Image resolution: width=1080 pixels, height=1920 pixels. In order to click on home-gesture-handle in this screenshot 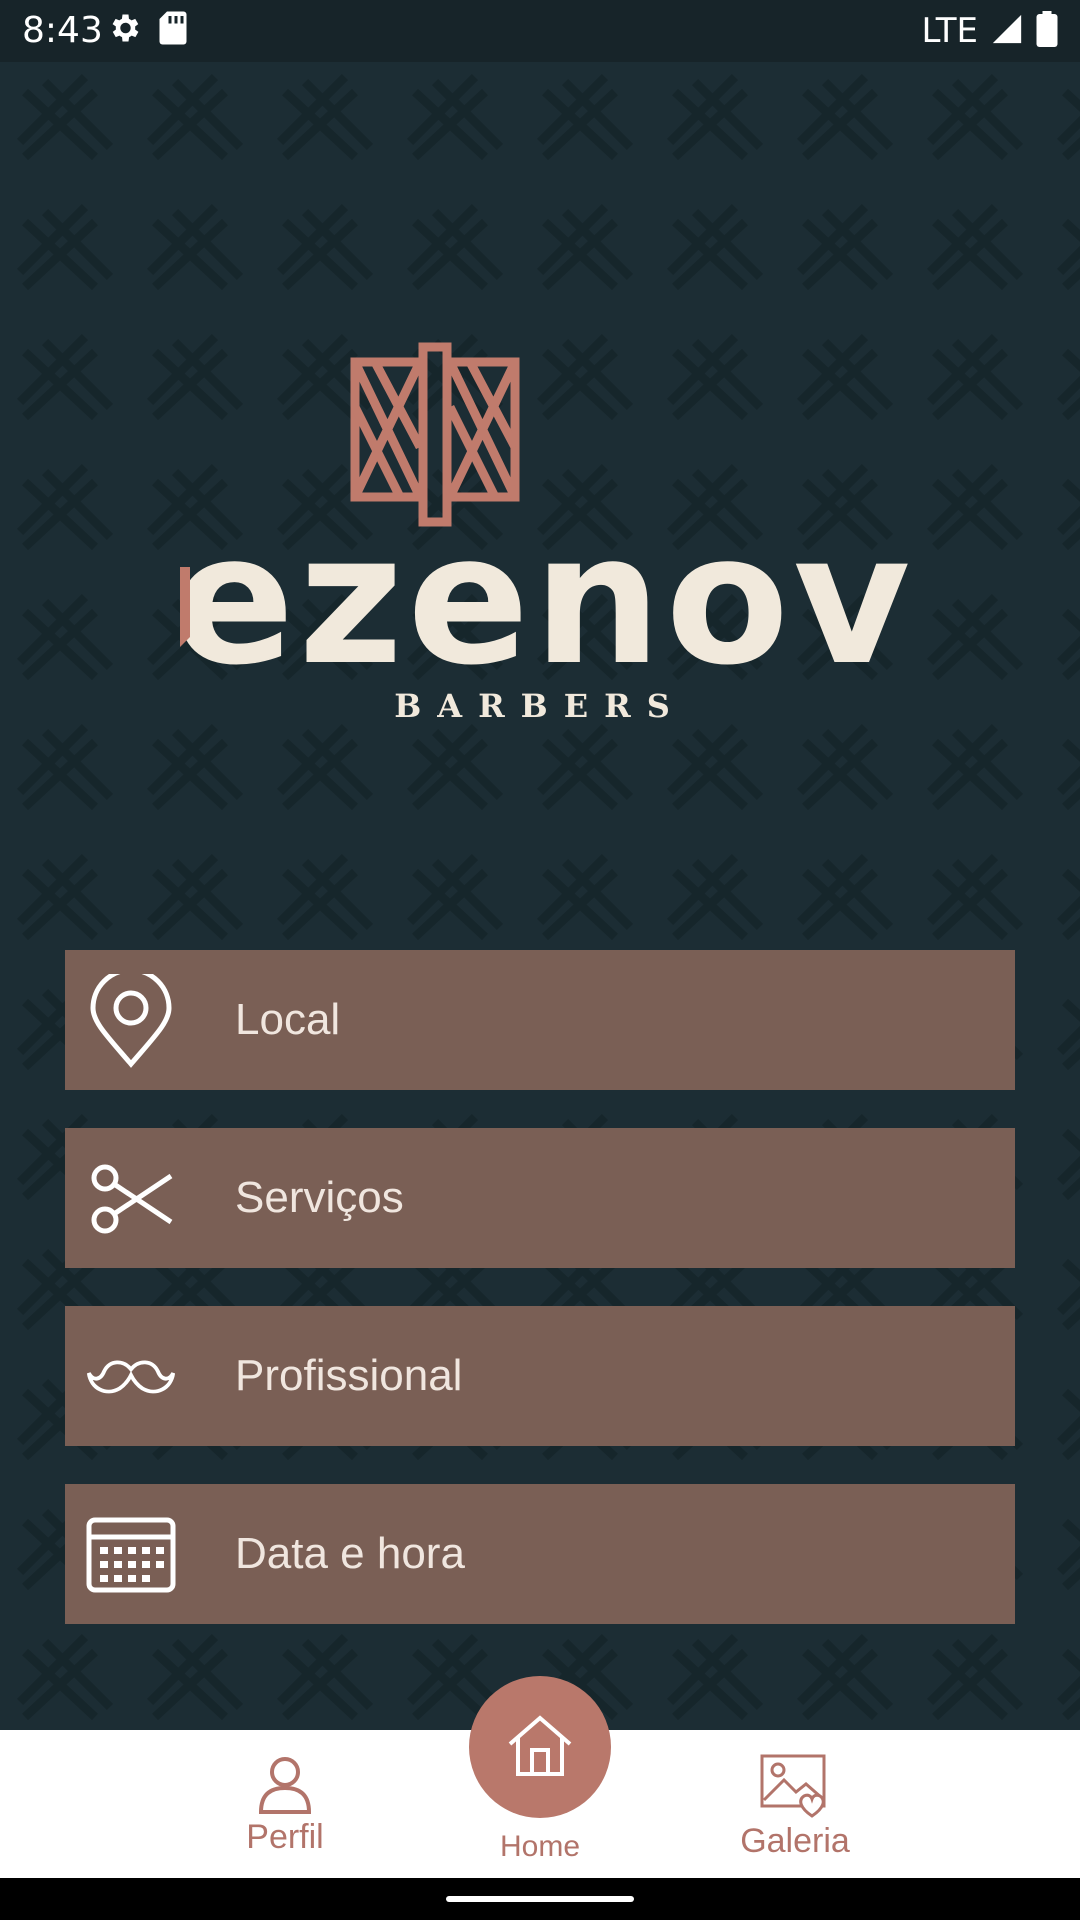, I will do `click(540, 1899)`.